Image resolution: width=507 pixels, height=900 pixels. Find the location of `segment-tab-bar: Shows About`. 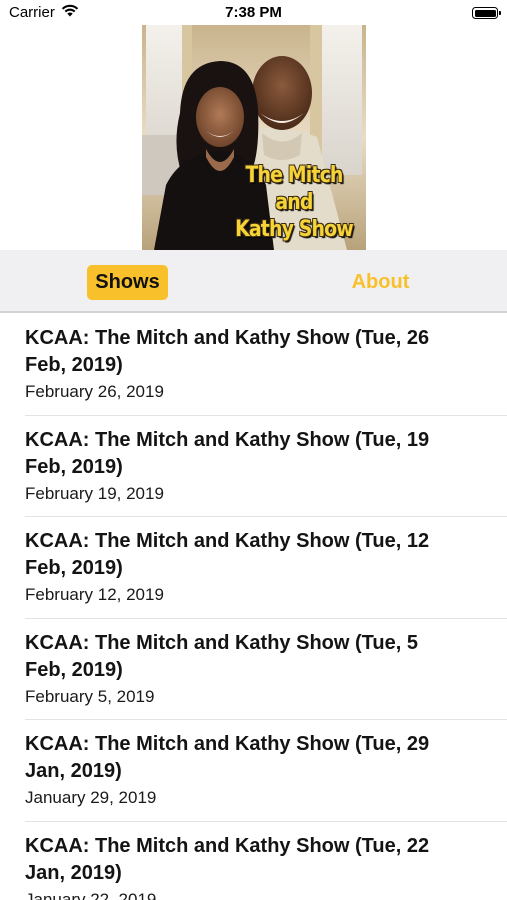

segment-tab-bar: Shows About is located at coordinates (253, 281).